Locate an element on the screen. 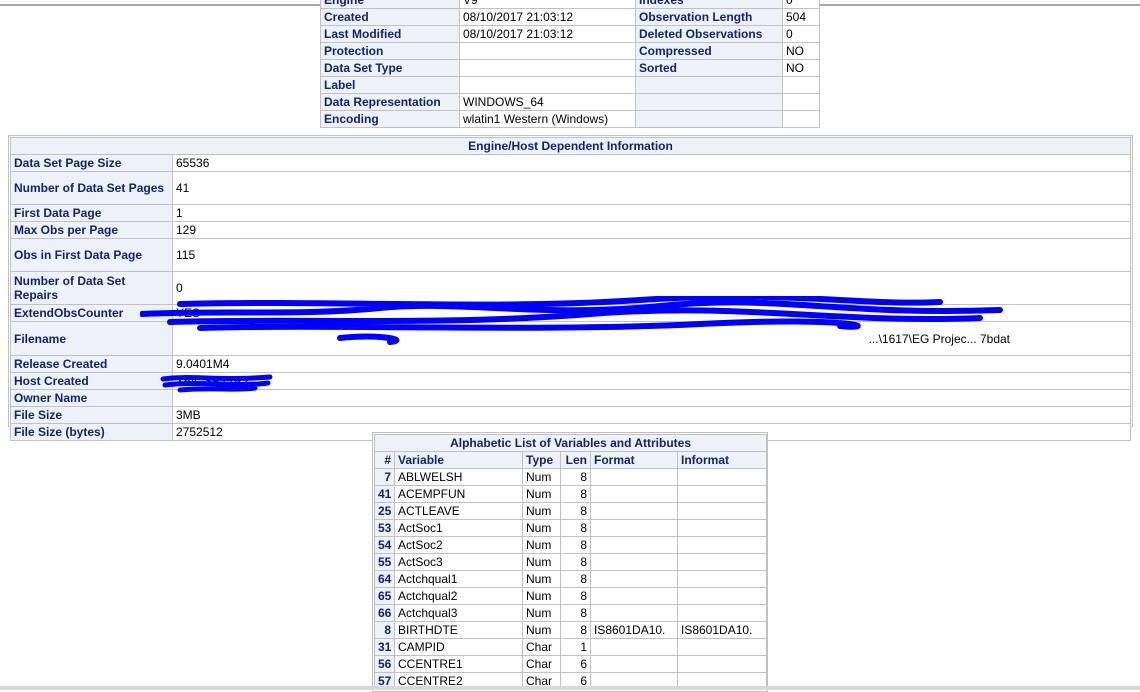 The height and width of the screenshot is (692, 1140). attribute-value: 504 is located at coordinates (801, 17).